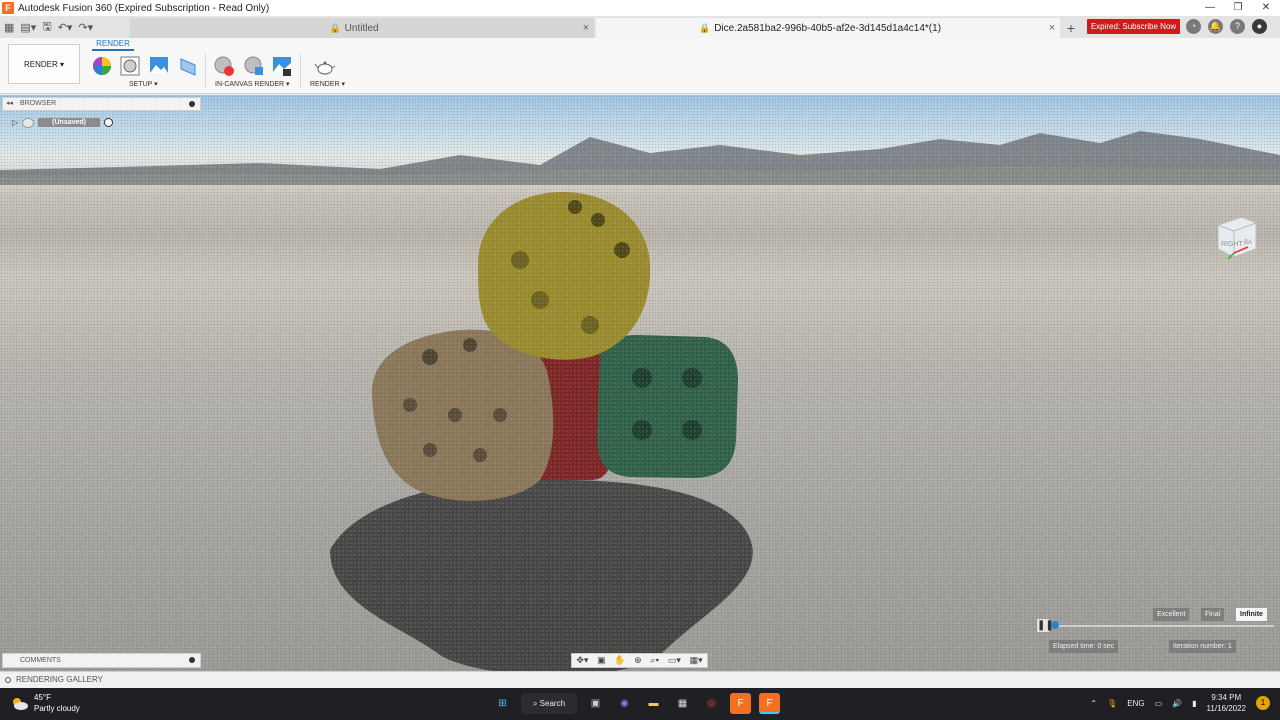 The height and width of the screenshot is (720, 1280). What do you see at coordinates (552, 703) in the screenshot?
I see `search-label: Search` at bounding box center [552, 703].